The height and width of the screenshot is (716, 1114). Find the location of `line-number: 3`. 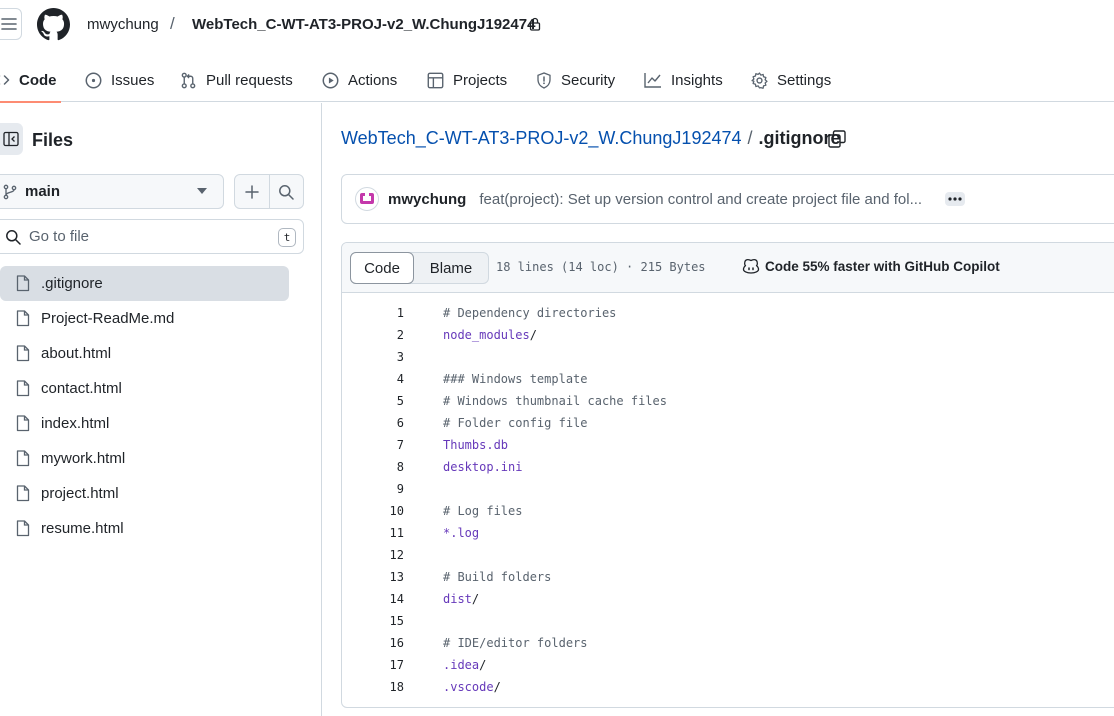

line-number: 3 is located at coordinates (373, 357).